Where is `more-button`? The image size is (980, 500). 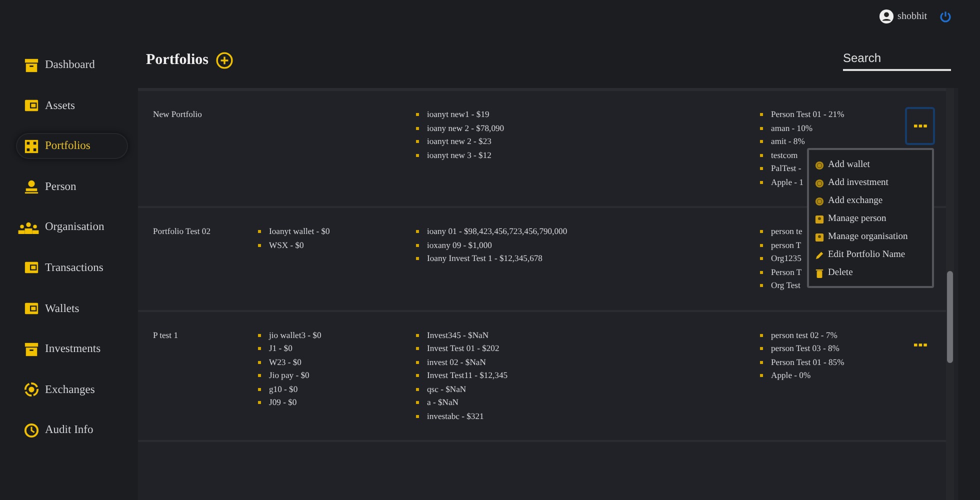 more-button is located at coordinates (920, 126).